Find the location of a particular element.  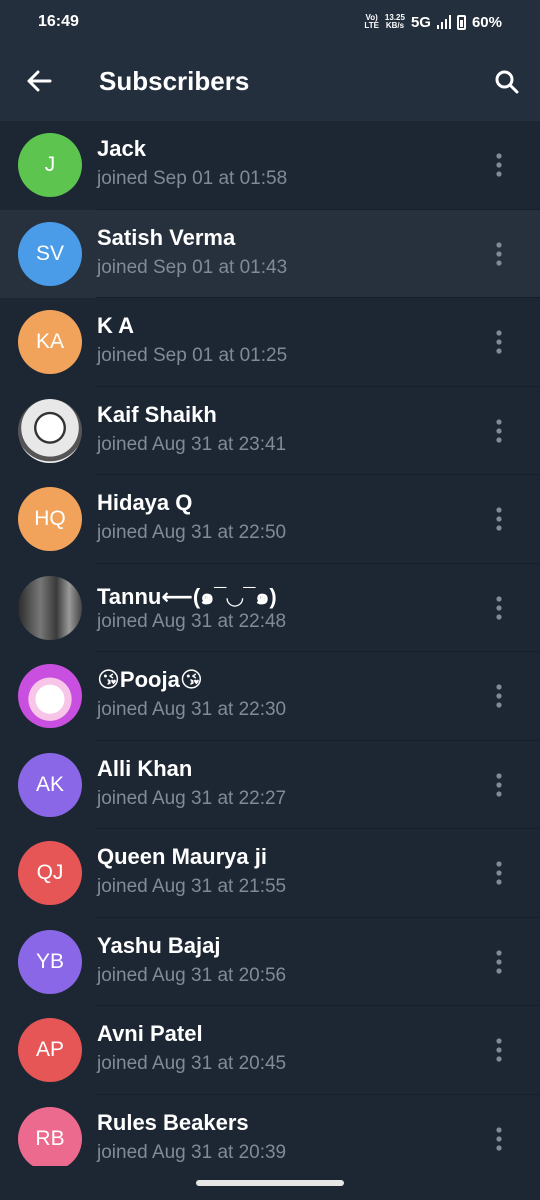

avatar: AP is located at coordinates (50, 1050).